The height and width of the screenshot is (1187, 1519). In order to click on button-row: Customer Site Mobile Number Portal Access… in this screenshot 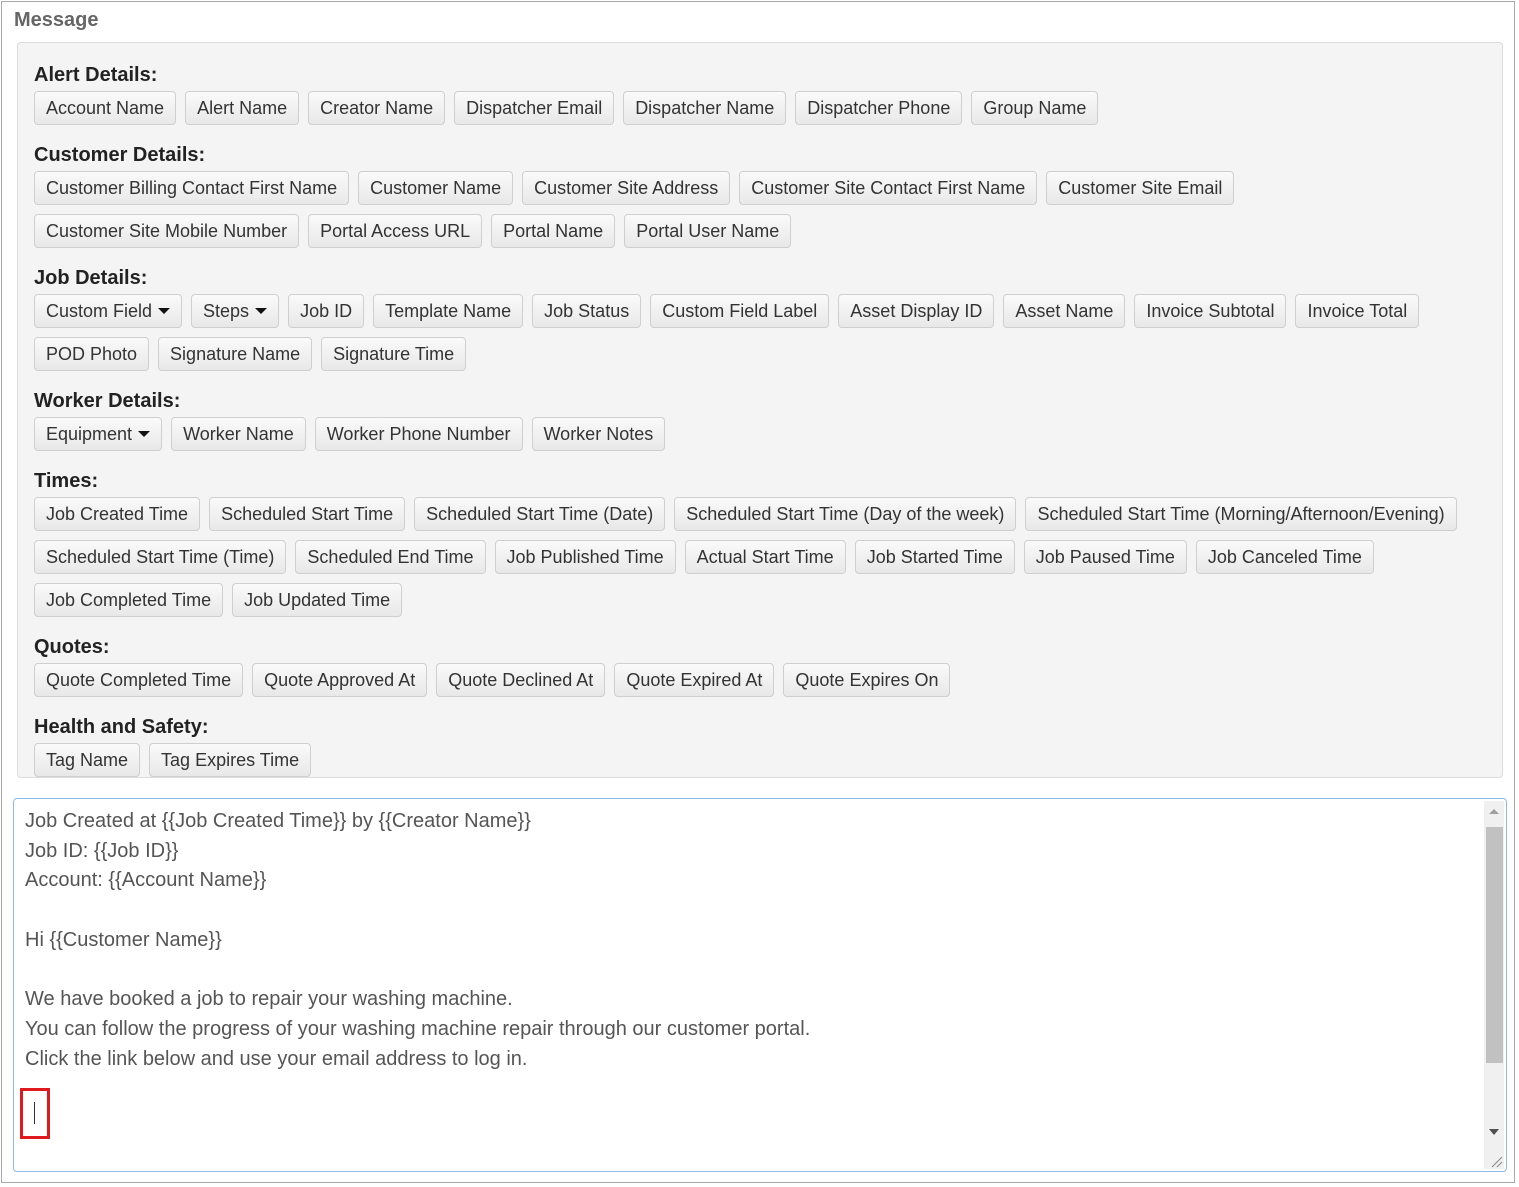, I will do `click(760, 235)`.